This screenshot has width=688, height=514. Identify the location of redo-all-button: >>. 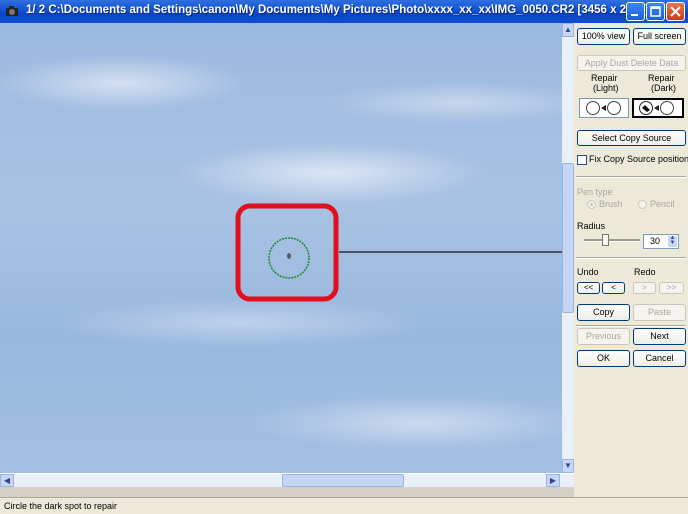
(671, 288).